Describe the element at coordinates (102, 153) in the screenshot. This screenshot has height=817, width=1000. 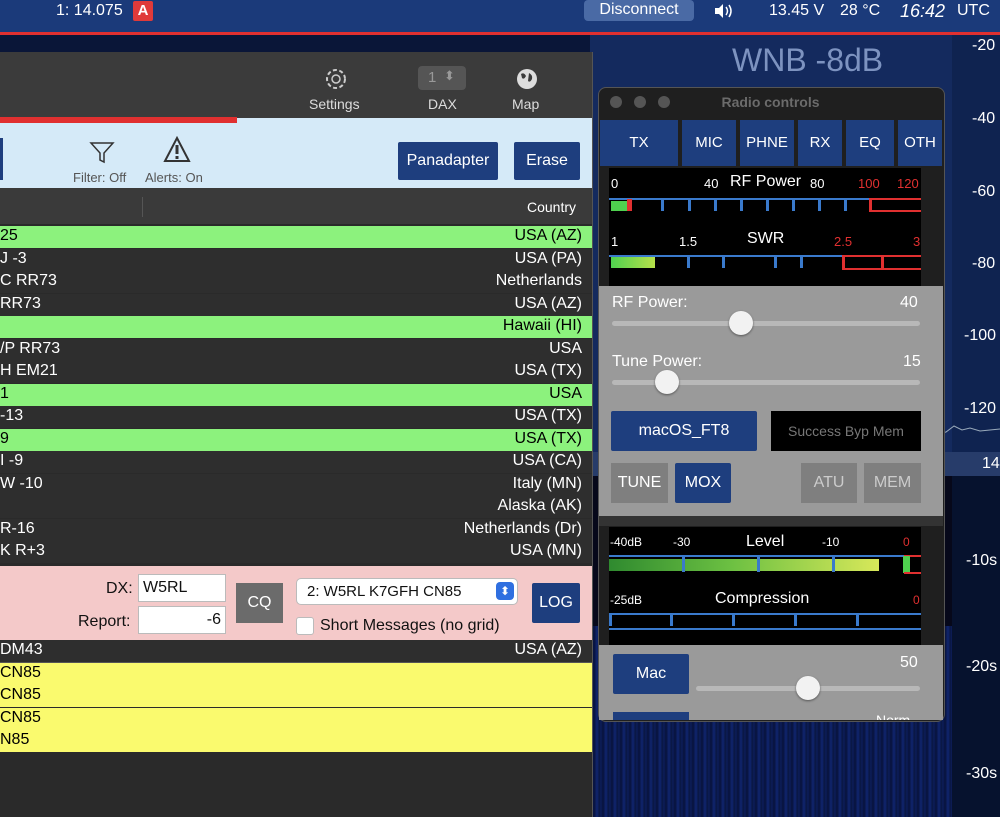
I see `filter-icon` at that location.